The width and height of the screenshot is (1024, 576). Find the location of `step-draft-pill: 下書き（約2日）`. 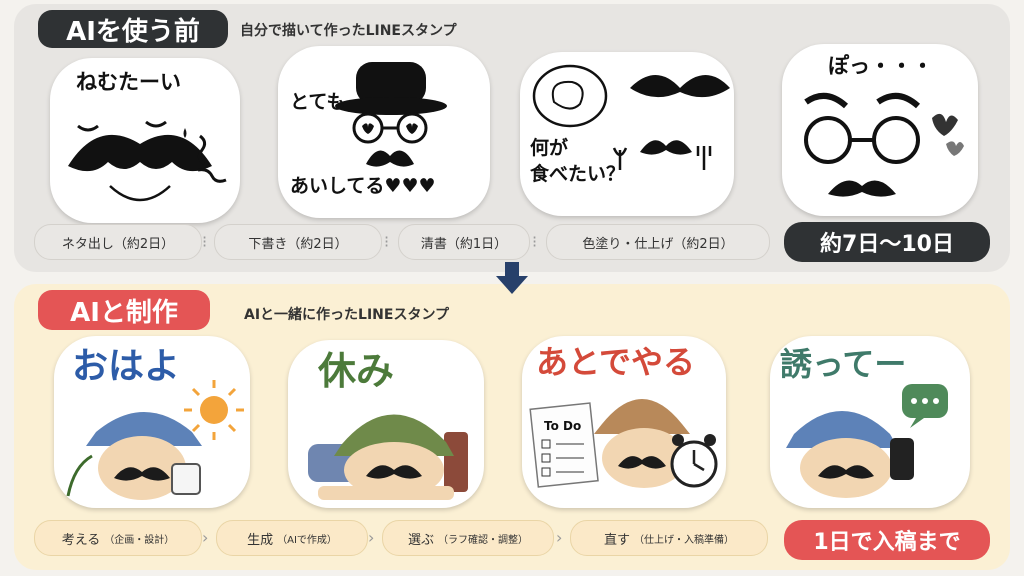

step-draft-pill: 下書き（約2日） is located at coordinates (298, 242).